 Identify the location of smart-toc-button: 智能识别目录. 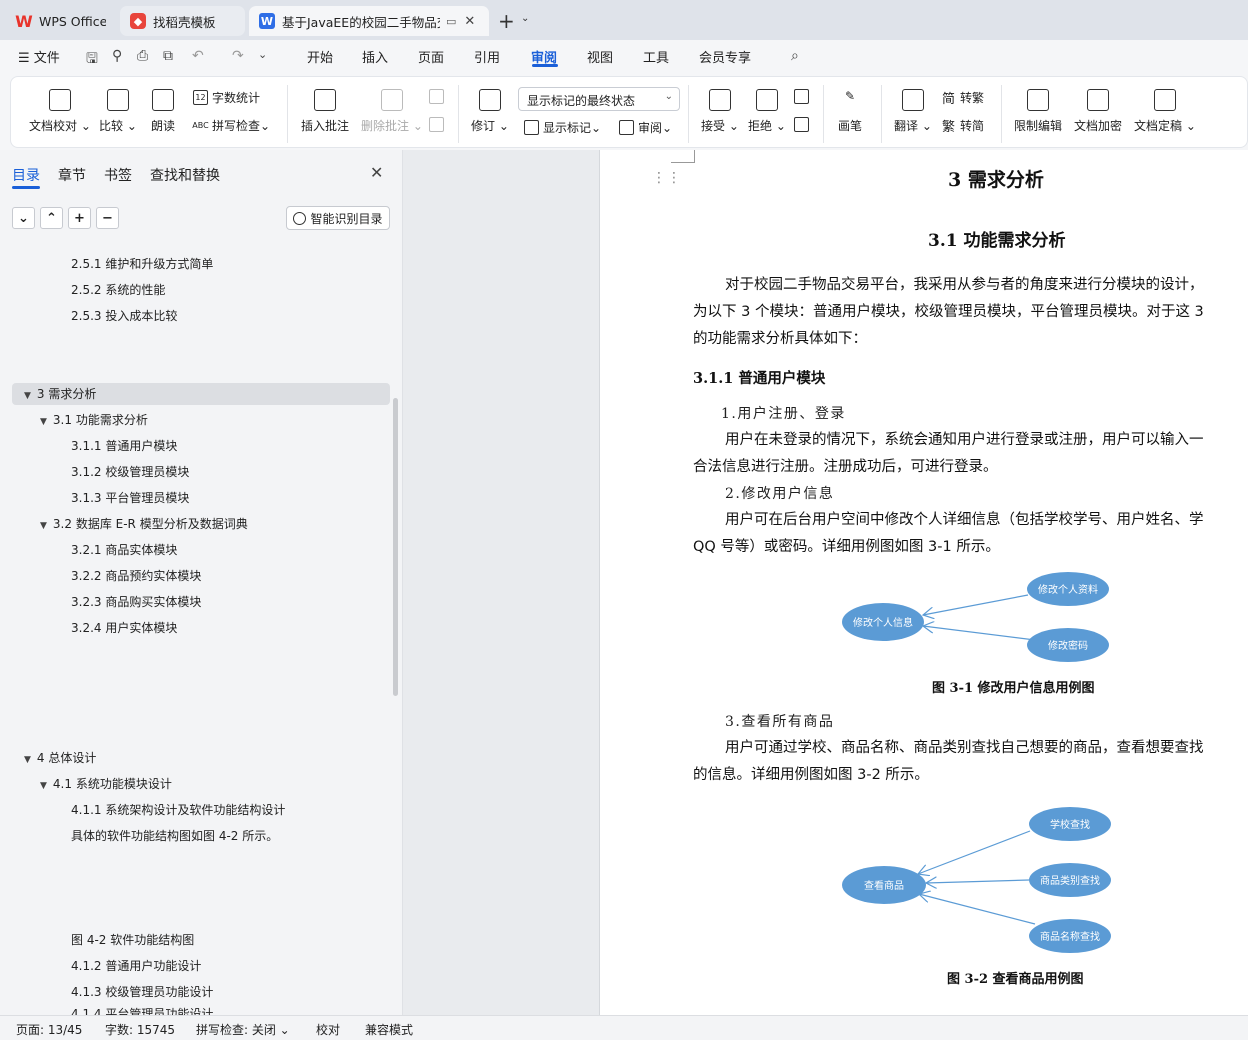
(338, 218).